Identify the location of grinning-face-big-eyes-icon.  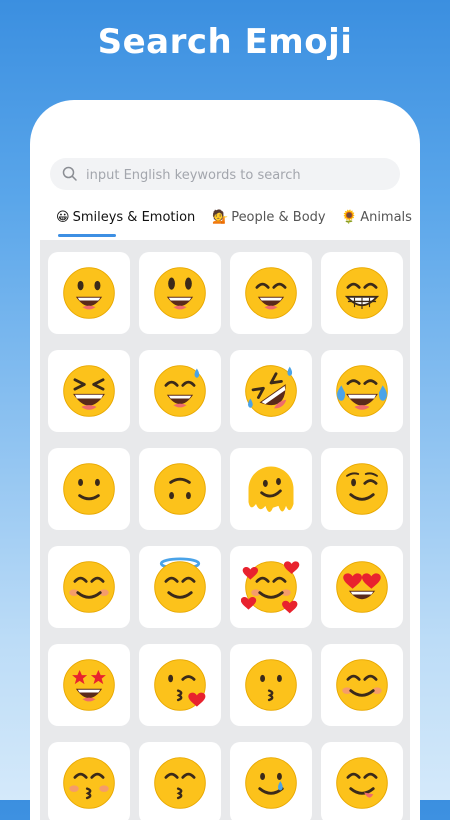
(180, 293).